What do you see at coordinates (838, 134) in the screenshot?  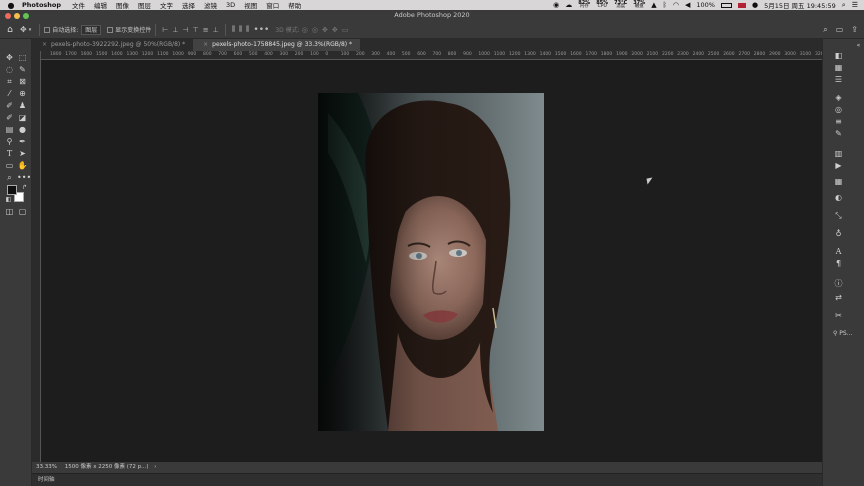 I see `paths-panel-icon: ✎` at bounding box center [838, 134].